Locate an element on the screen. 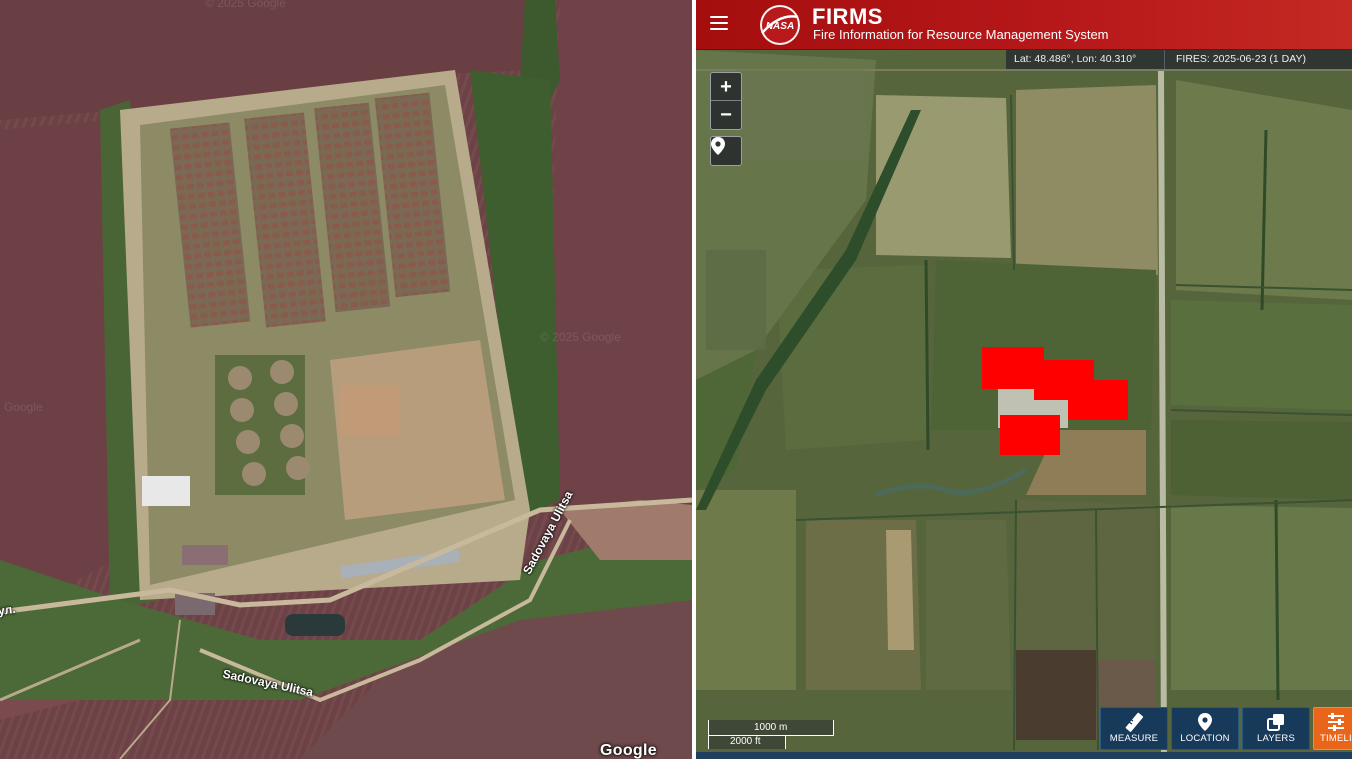 Image resolution: width=1352 pixels, height=759 pixels. cursor-coordinates: Lat: 48.486°, Lon: 40.310° is located at coordinates (1075, 59).